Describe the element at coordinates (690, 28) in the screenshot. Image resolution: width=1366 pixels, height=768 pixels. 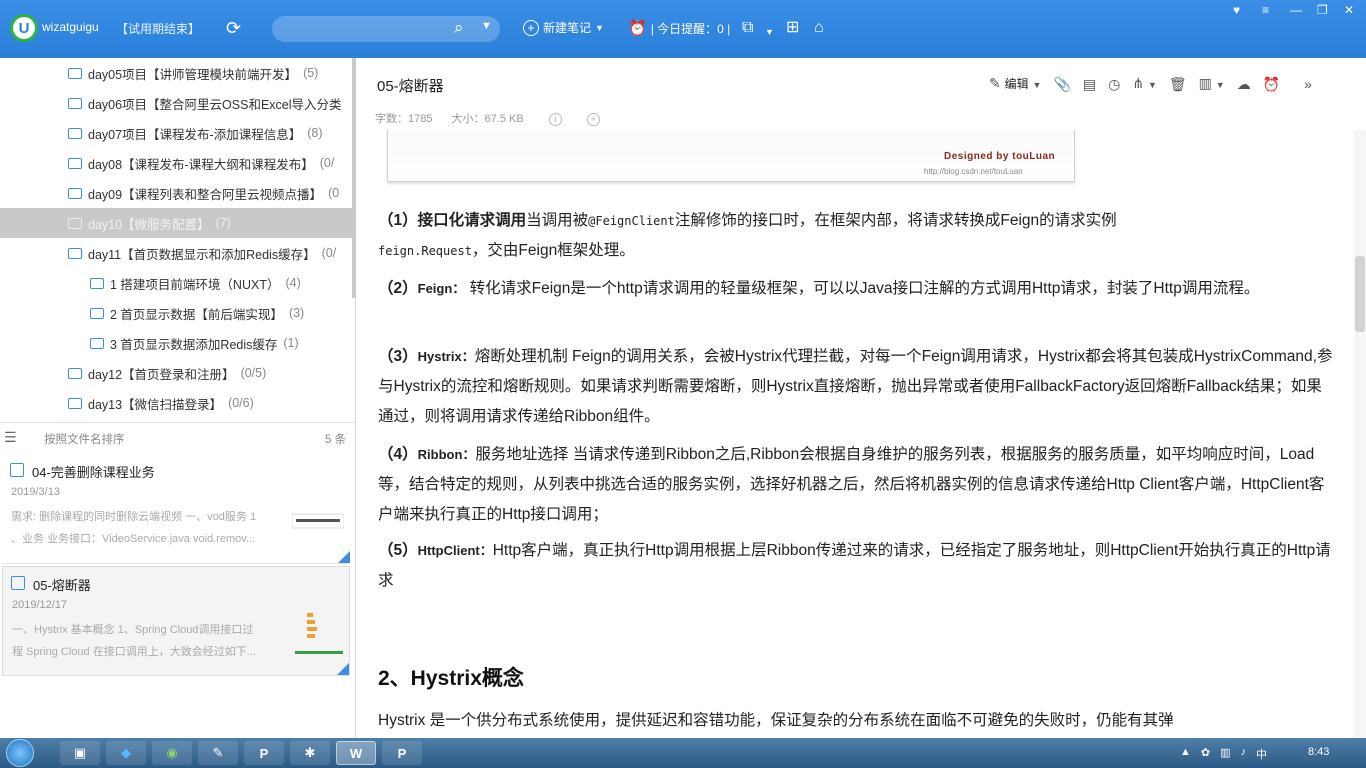
I see `reminder-label: | 今日提醒：0 |` at that location.